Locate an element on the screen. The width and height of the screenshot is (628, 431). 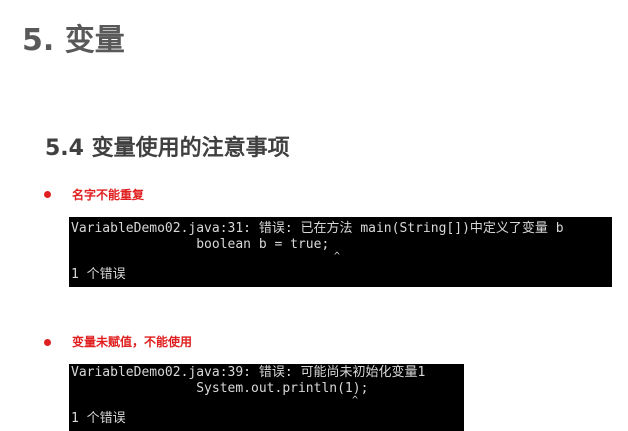
note-label-duplicate-name: 名字不能重复 is located at coordinates (108, 195).